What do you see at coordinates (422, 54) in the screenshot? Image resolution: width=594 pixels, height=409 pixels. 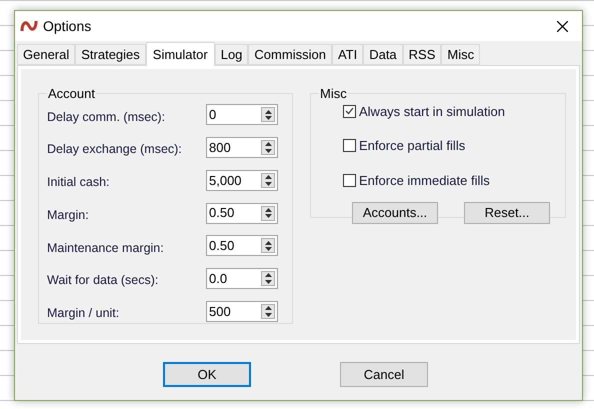 I see `tab: RSS` at bounding box center [422, 54].